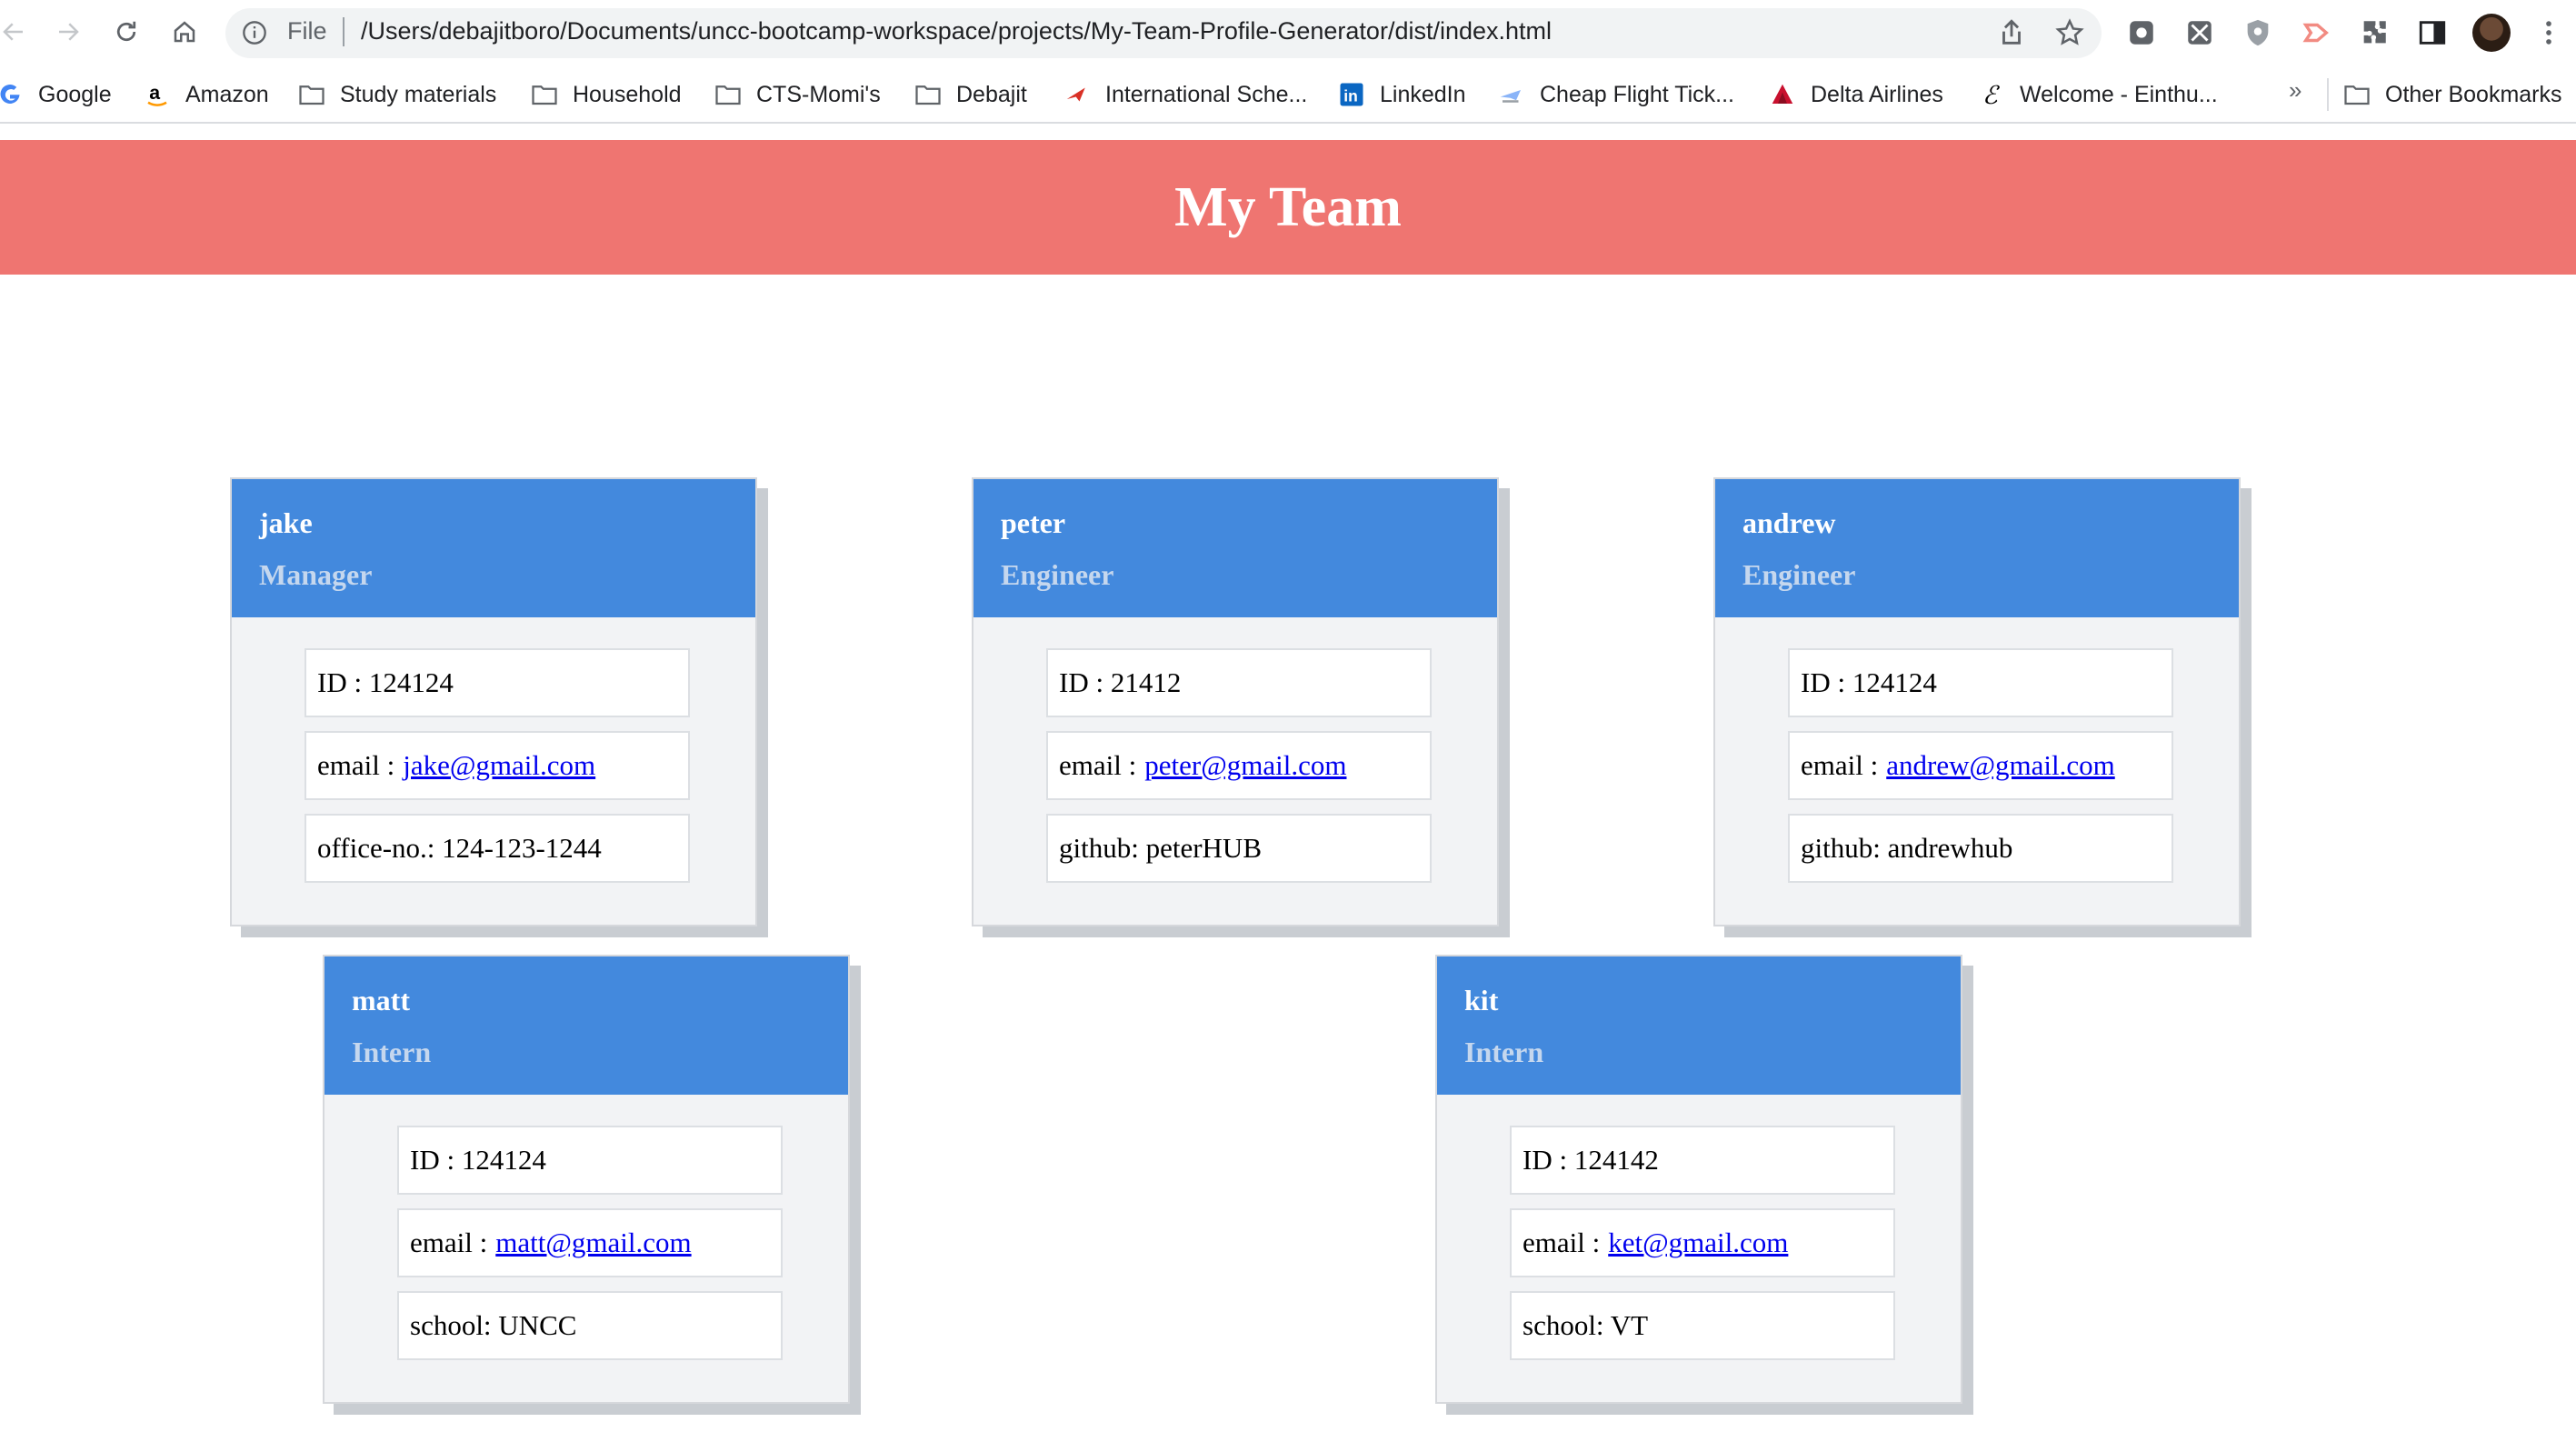 This screenshot has height=1442, width=2576. I want to click on employee-email: email : jake@gmail.com, so click(497, 765).